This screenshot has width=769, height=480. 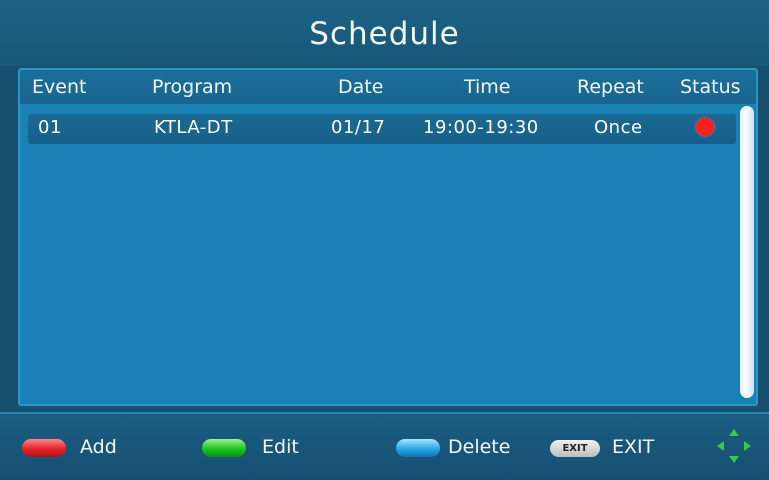 What do you see at coordinates (224, 448) in the screenshot?
I see `green-key-icon` at bounding box center [224, 448].